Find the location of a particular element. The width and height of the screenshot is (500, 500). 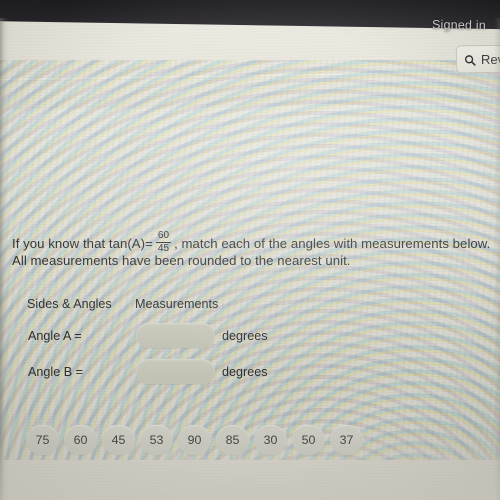

column-header-sides-angles: Sides & Angles is located at coordinates (69, 304).